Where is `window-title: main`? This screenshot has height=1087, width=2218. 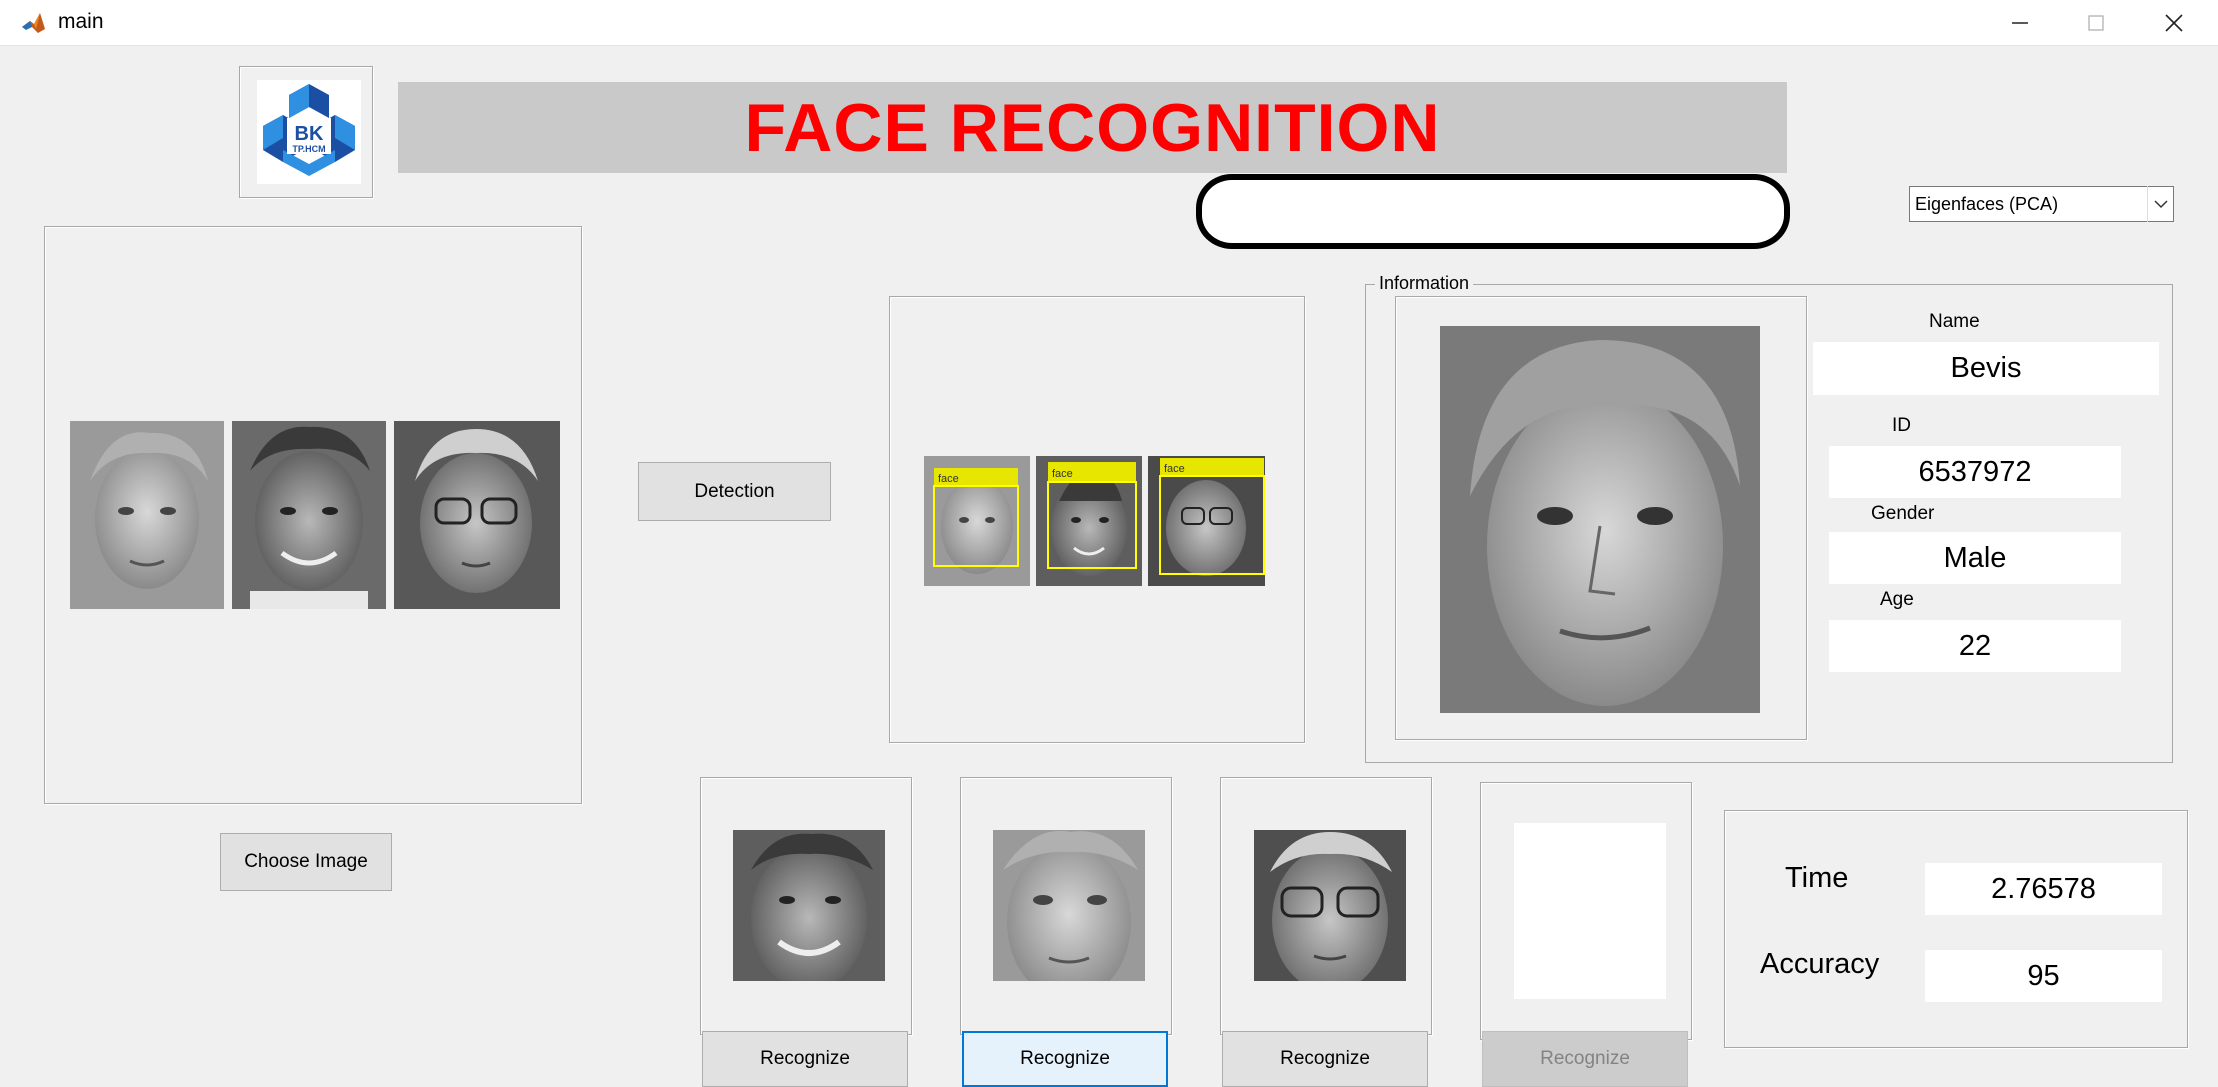
window-title: main is located at coordinates (81, 21).